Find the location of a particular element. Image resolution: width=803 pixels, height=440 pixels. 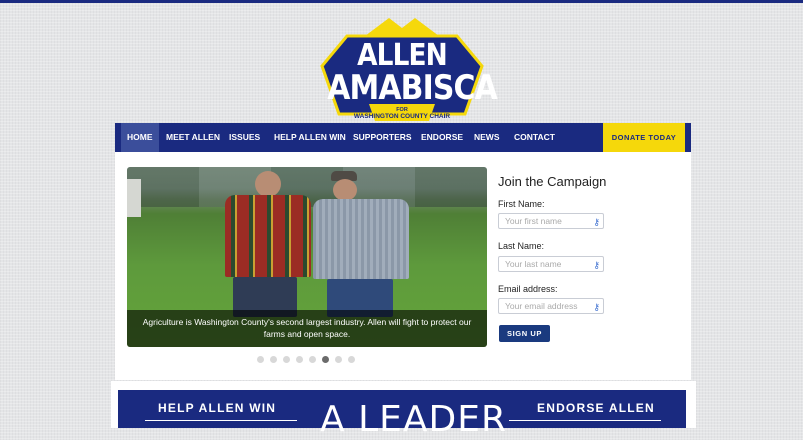

slide-photo-man-right-shirt is located at coordinates (361, 239).